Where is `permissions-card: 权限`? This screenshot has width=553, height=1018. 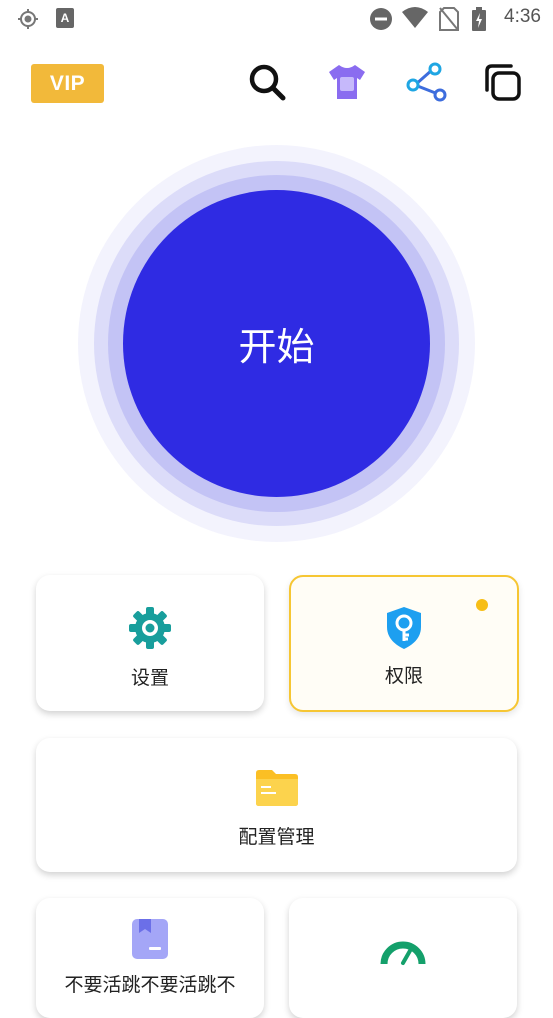 permissions-card: 权限 is located at coordinates (404, 643).